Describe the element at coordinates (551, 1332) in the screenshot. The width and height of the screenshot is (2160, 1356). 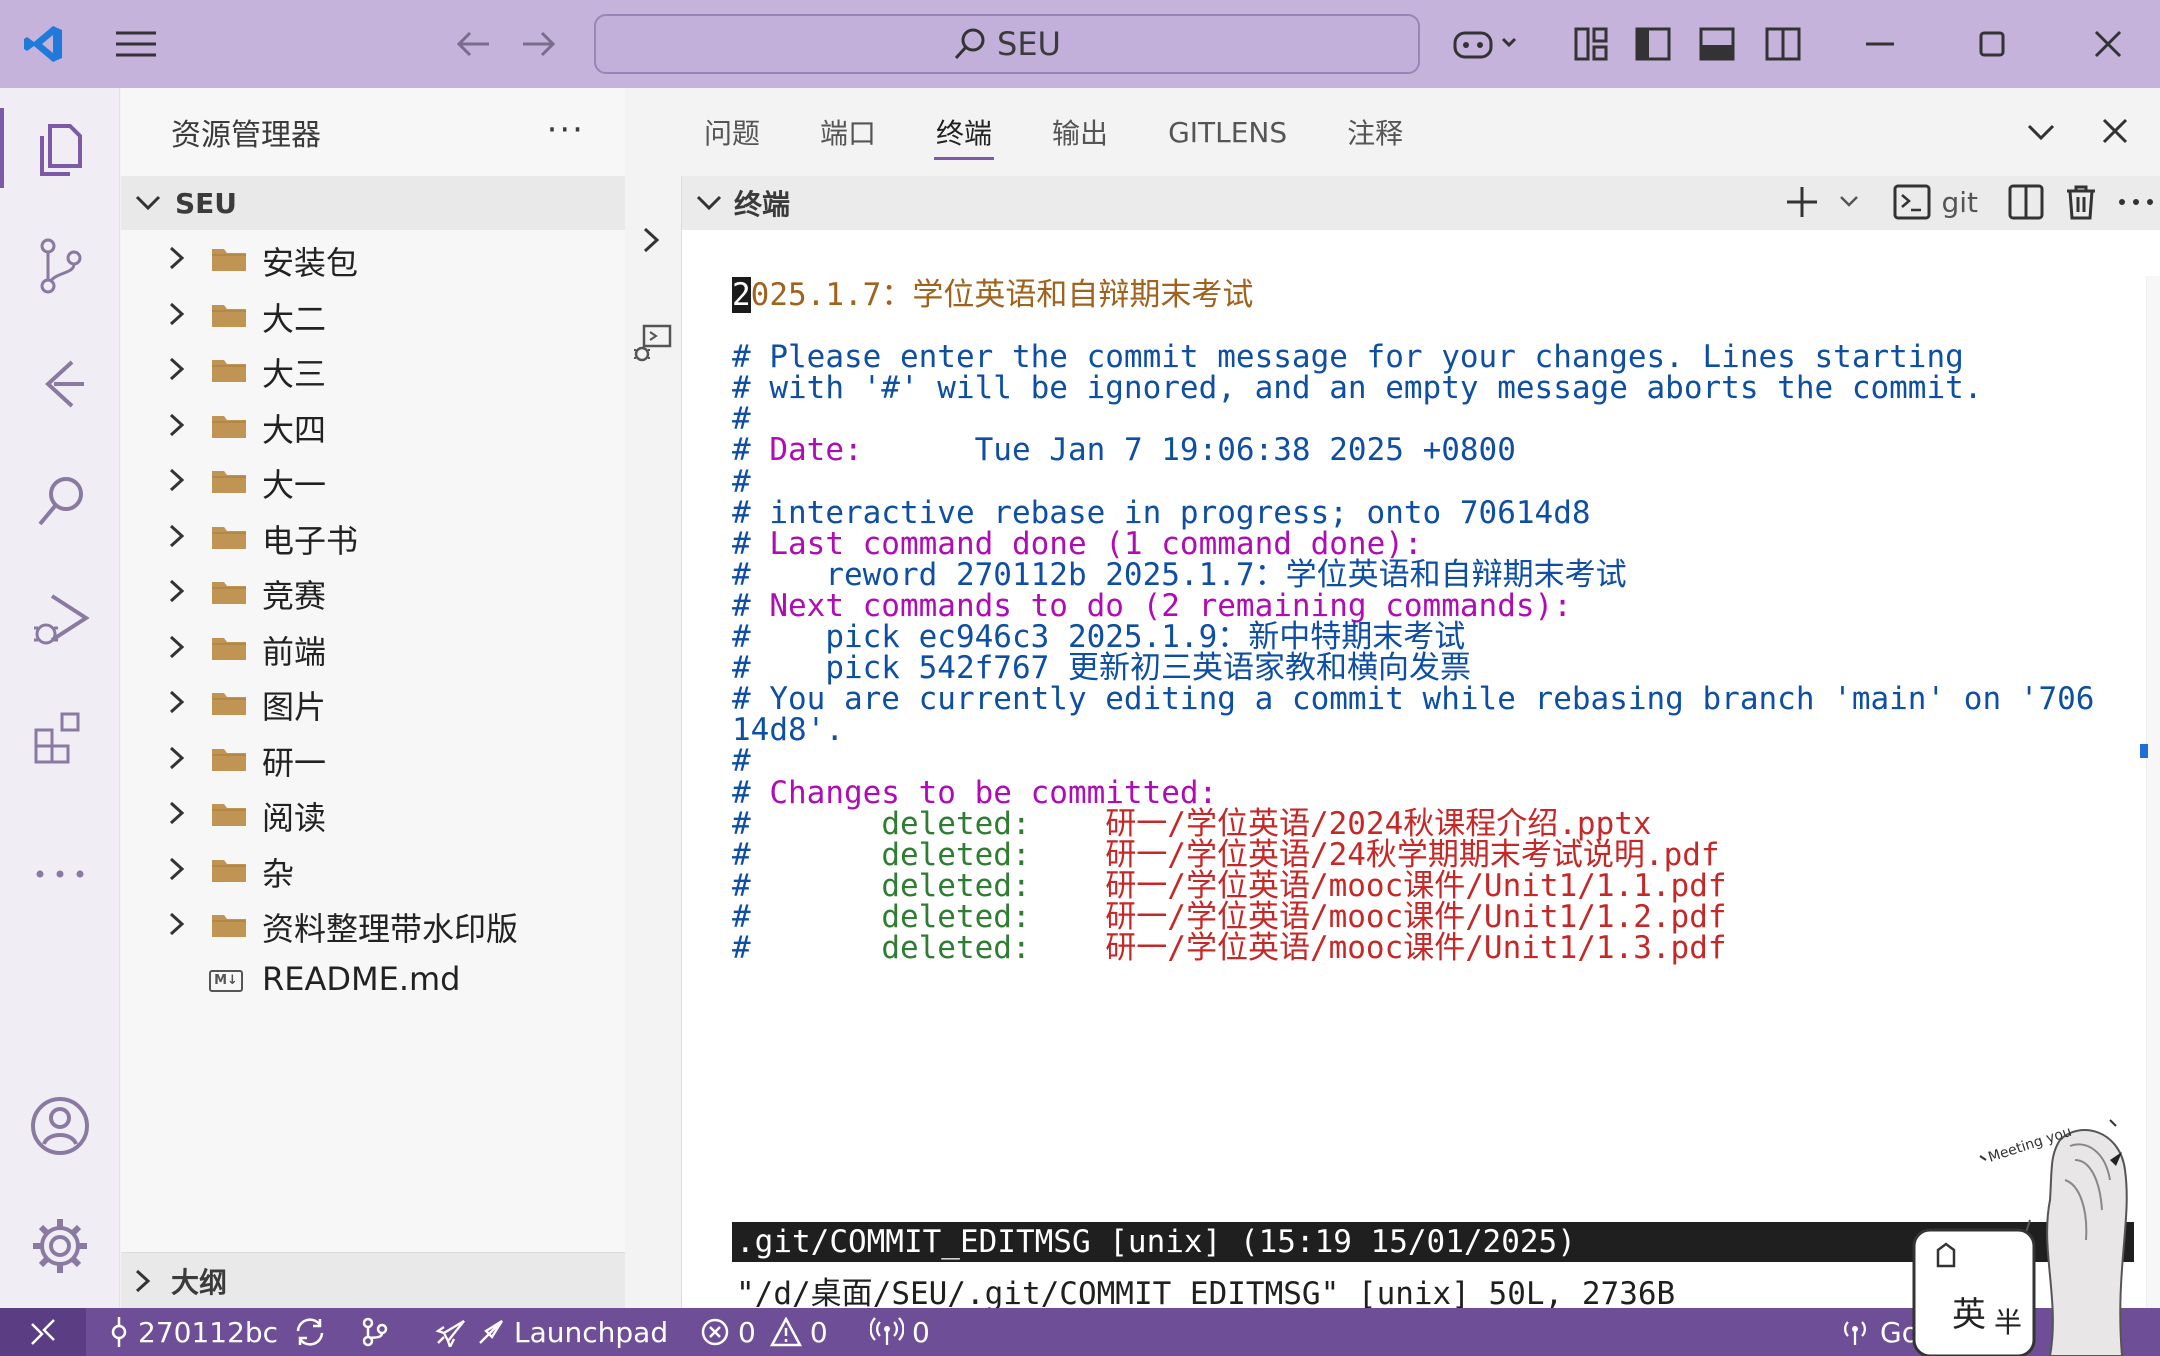
I see `launchpad-status: Launchpad` at that location.